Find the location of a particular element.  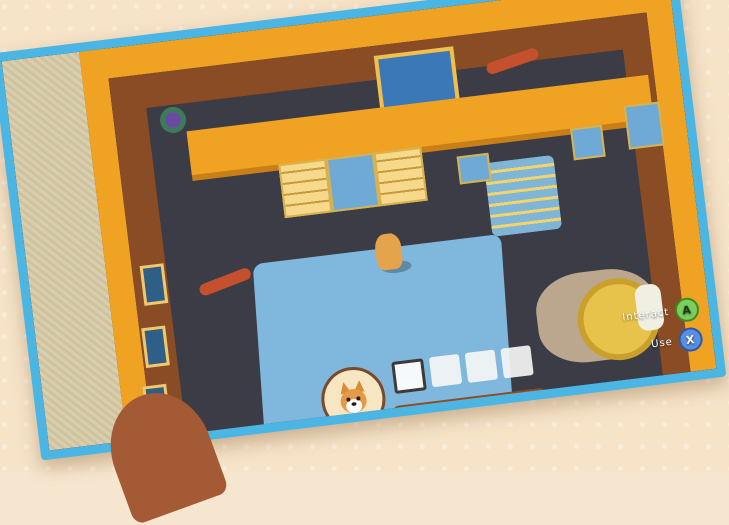

nightstand-right is located at coordinates (588, 142).